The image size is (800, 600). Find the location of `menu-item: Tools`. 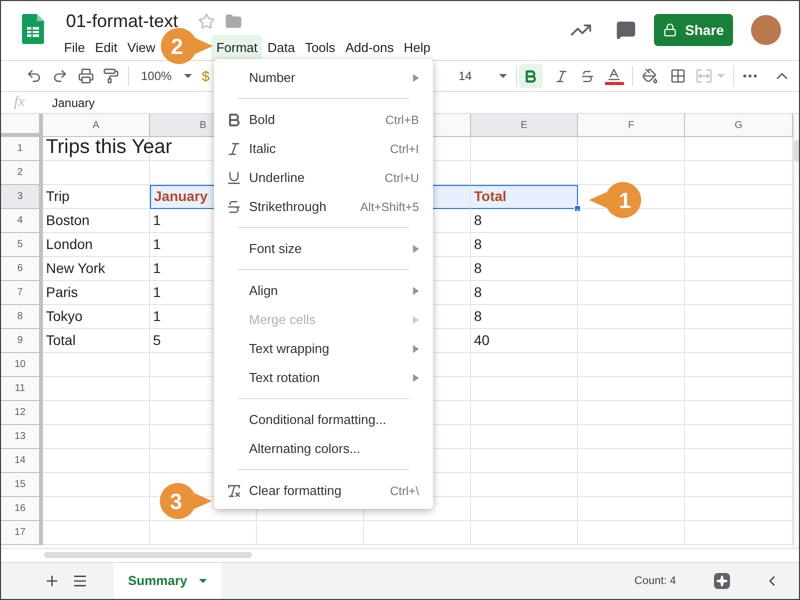

menu-item: Tools is located at coordinates (320, 47).